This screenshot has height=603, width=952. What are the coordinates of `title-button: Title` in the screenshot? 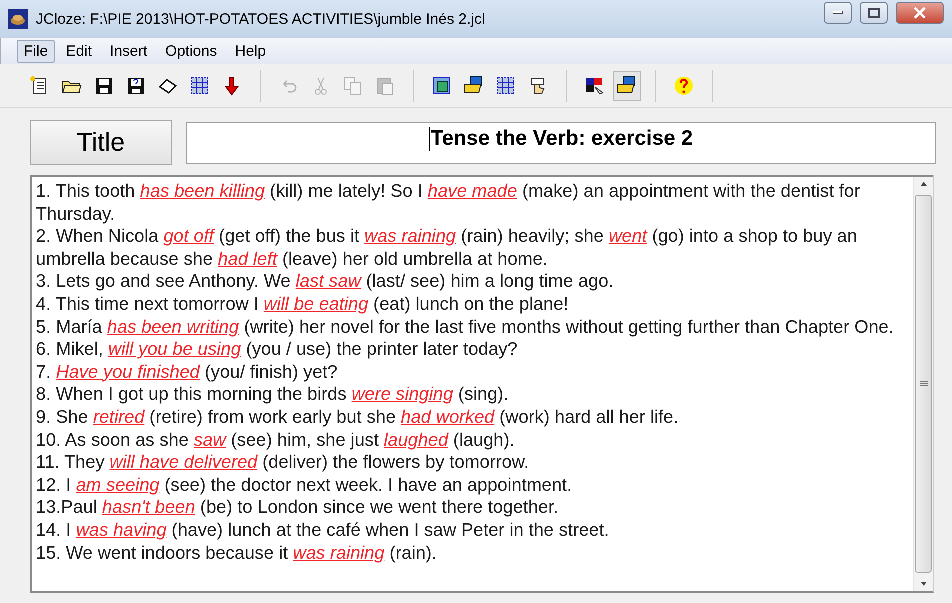 It's located at (101, 142).